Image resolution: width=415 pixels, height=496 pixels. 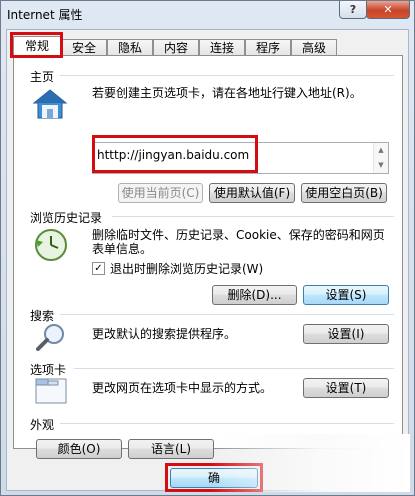 I want to click on use-default-button: 使用默认值(F), so click(x=252, y=193).